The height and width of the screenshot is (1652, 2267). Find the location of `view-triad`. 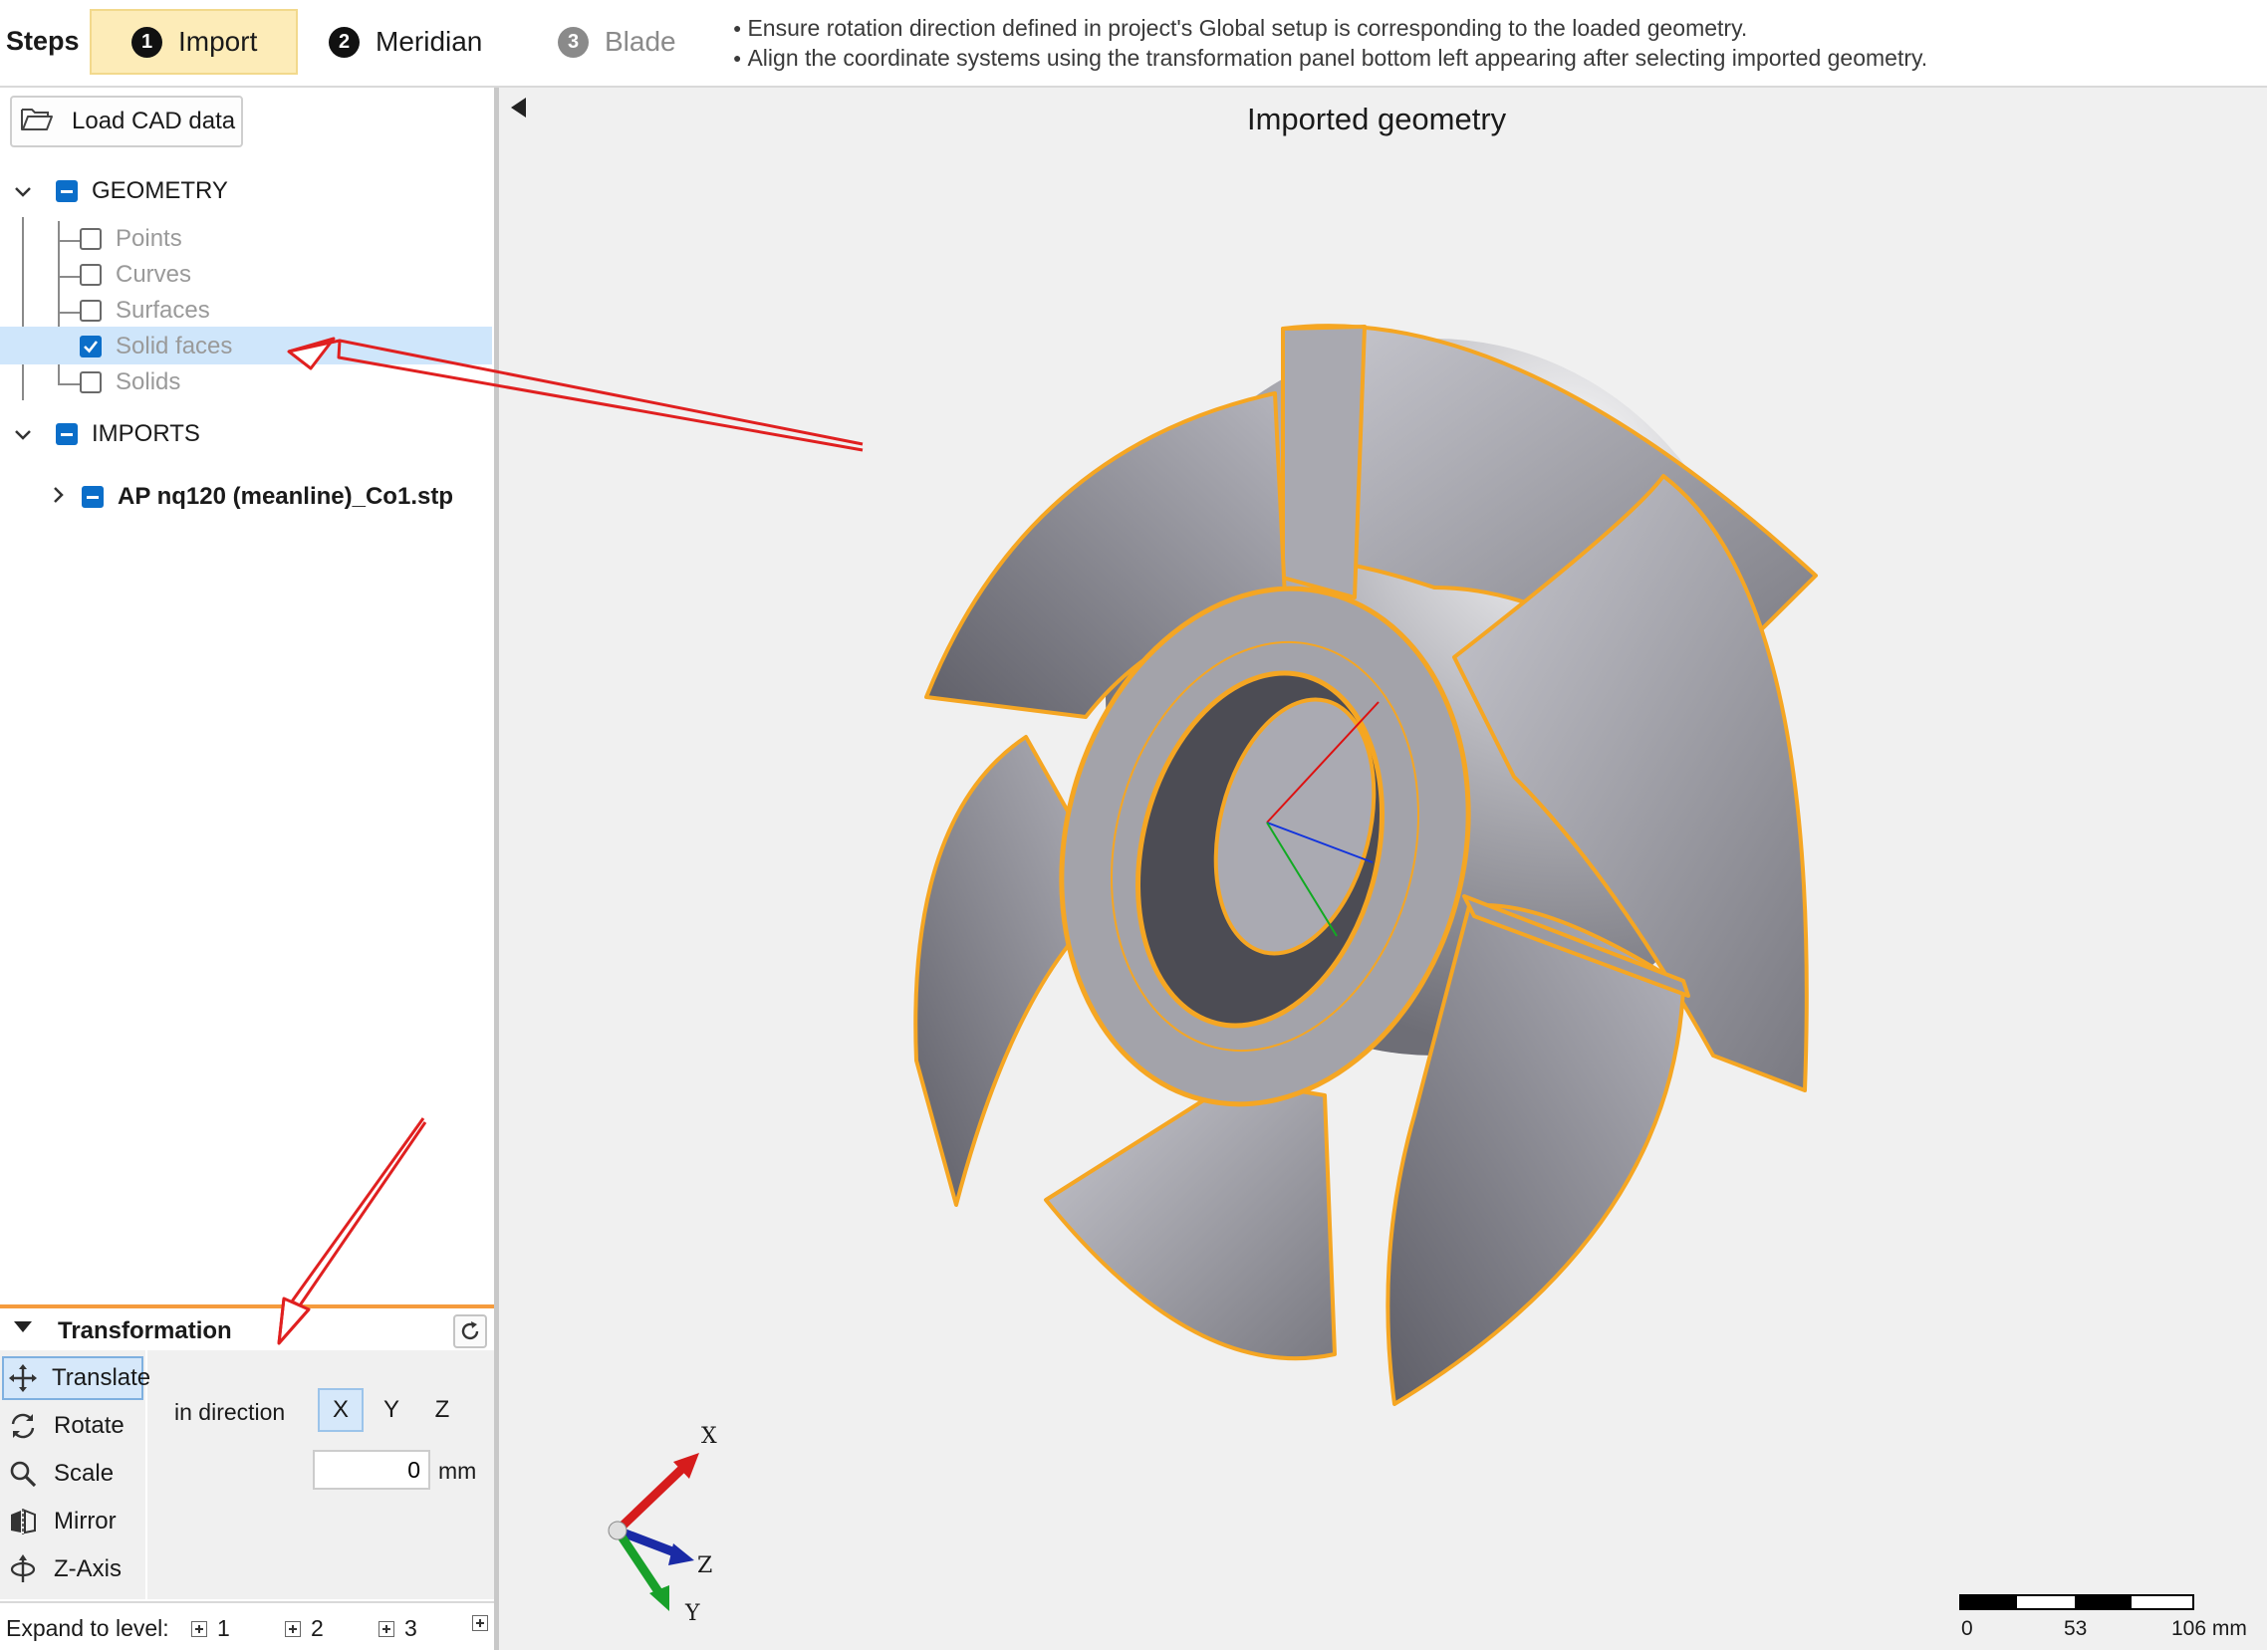

view-triad is located at coordinates (653, 1532).